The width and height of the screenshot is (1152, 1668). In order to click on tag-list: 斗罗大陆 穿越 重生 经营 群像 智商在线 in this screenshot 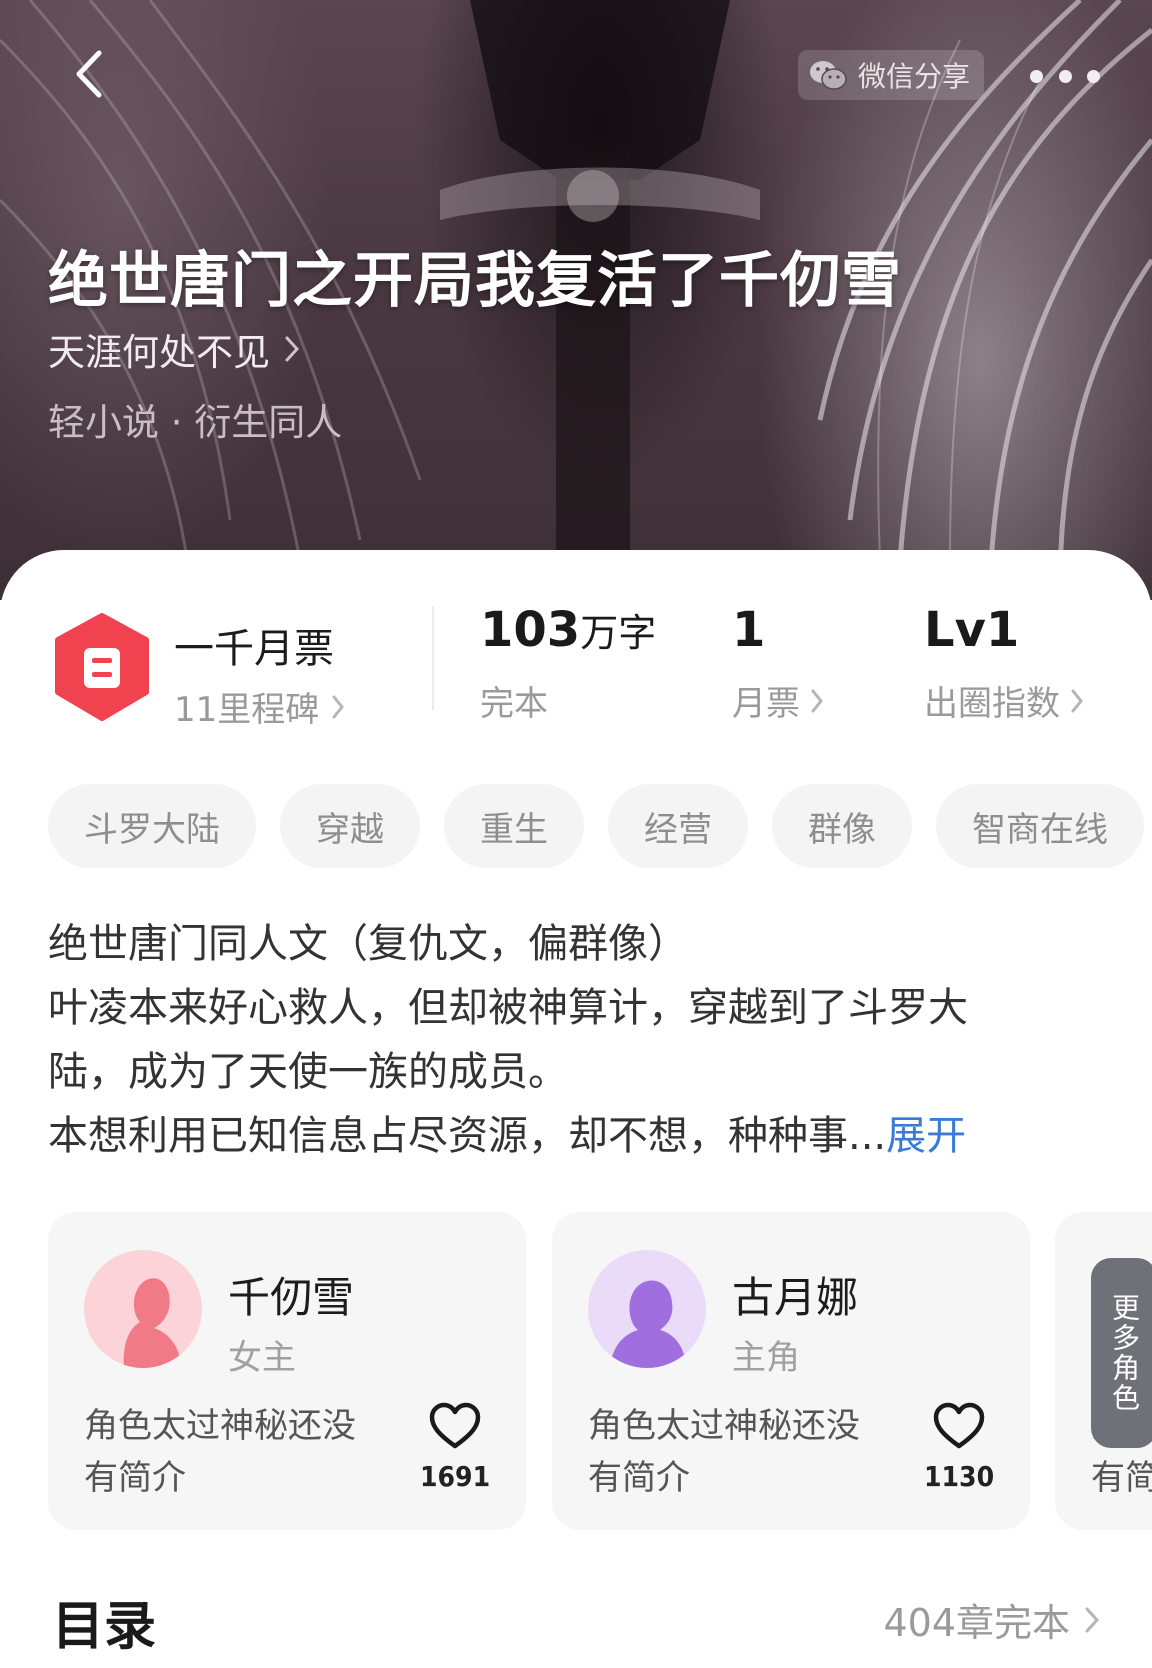, I will do `click(596, 826)`.